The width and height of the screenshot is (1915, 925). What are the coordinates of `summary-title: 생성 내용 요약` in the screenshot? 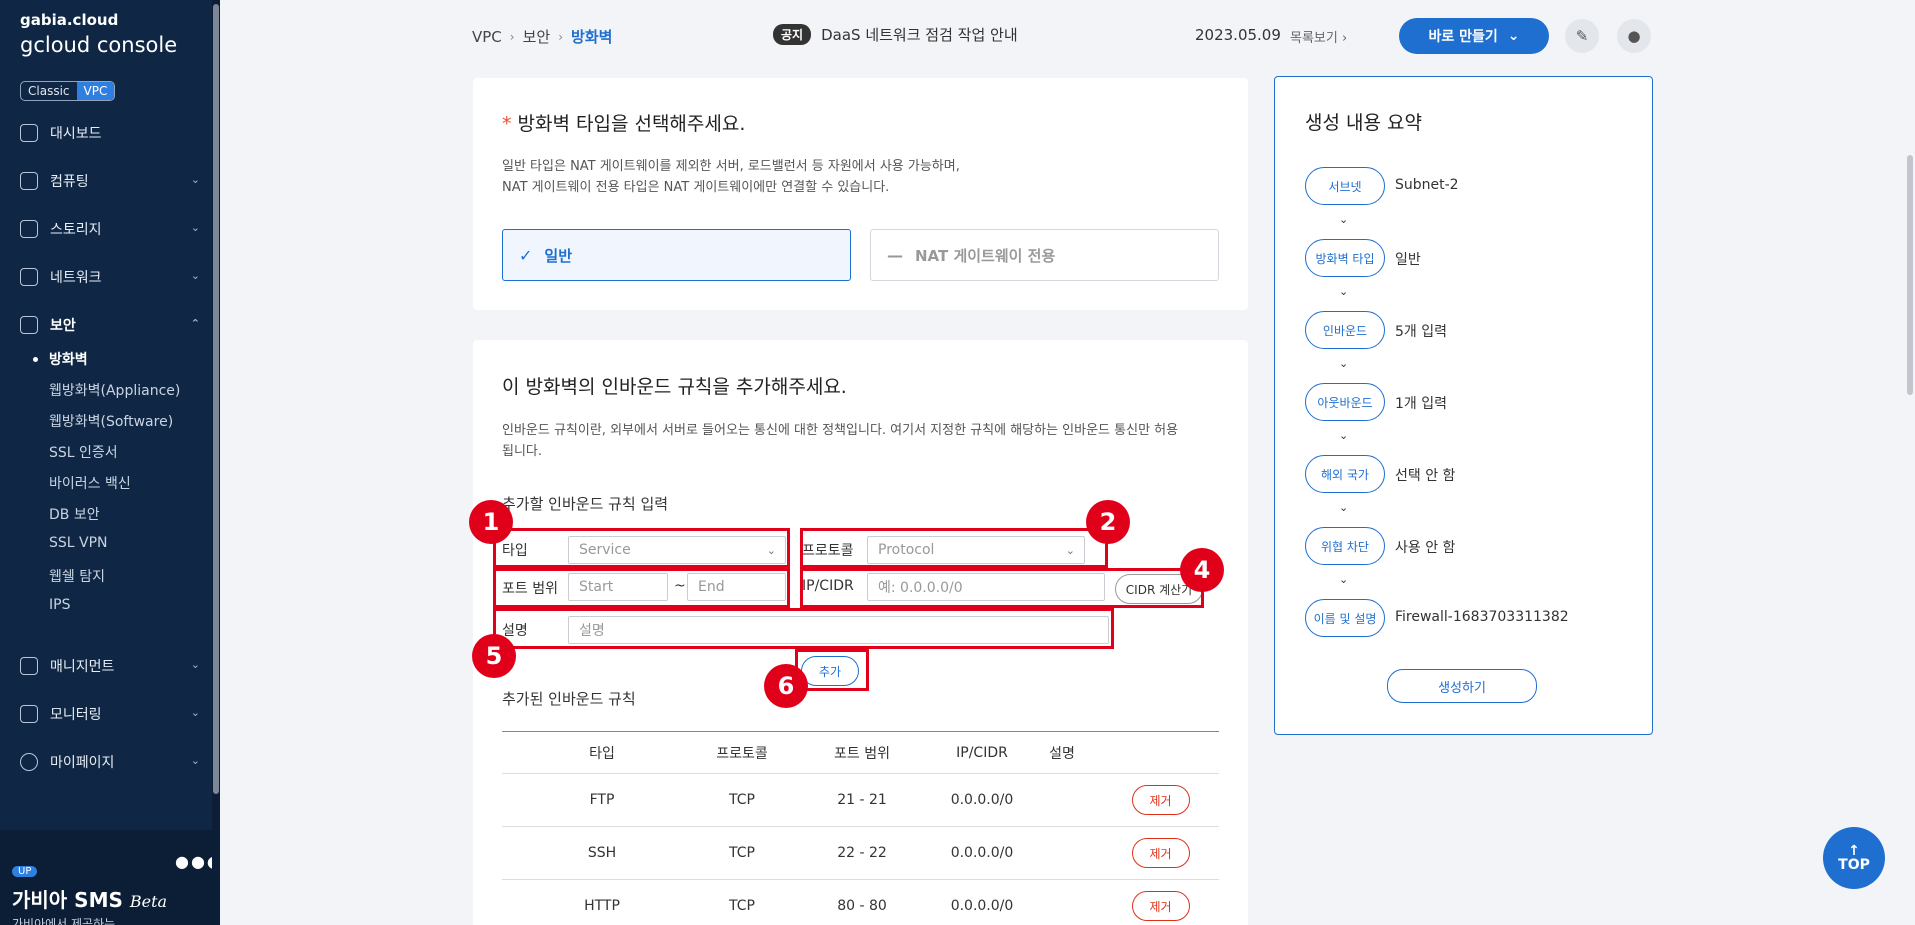 It's located at (1363, 123).